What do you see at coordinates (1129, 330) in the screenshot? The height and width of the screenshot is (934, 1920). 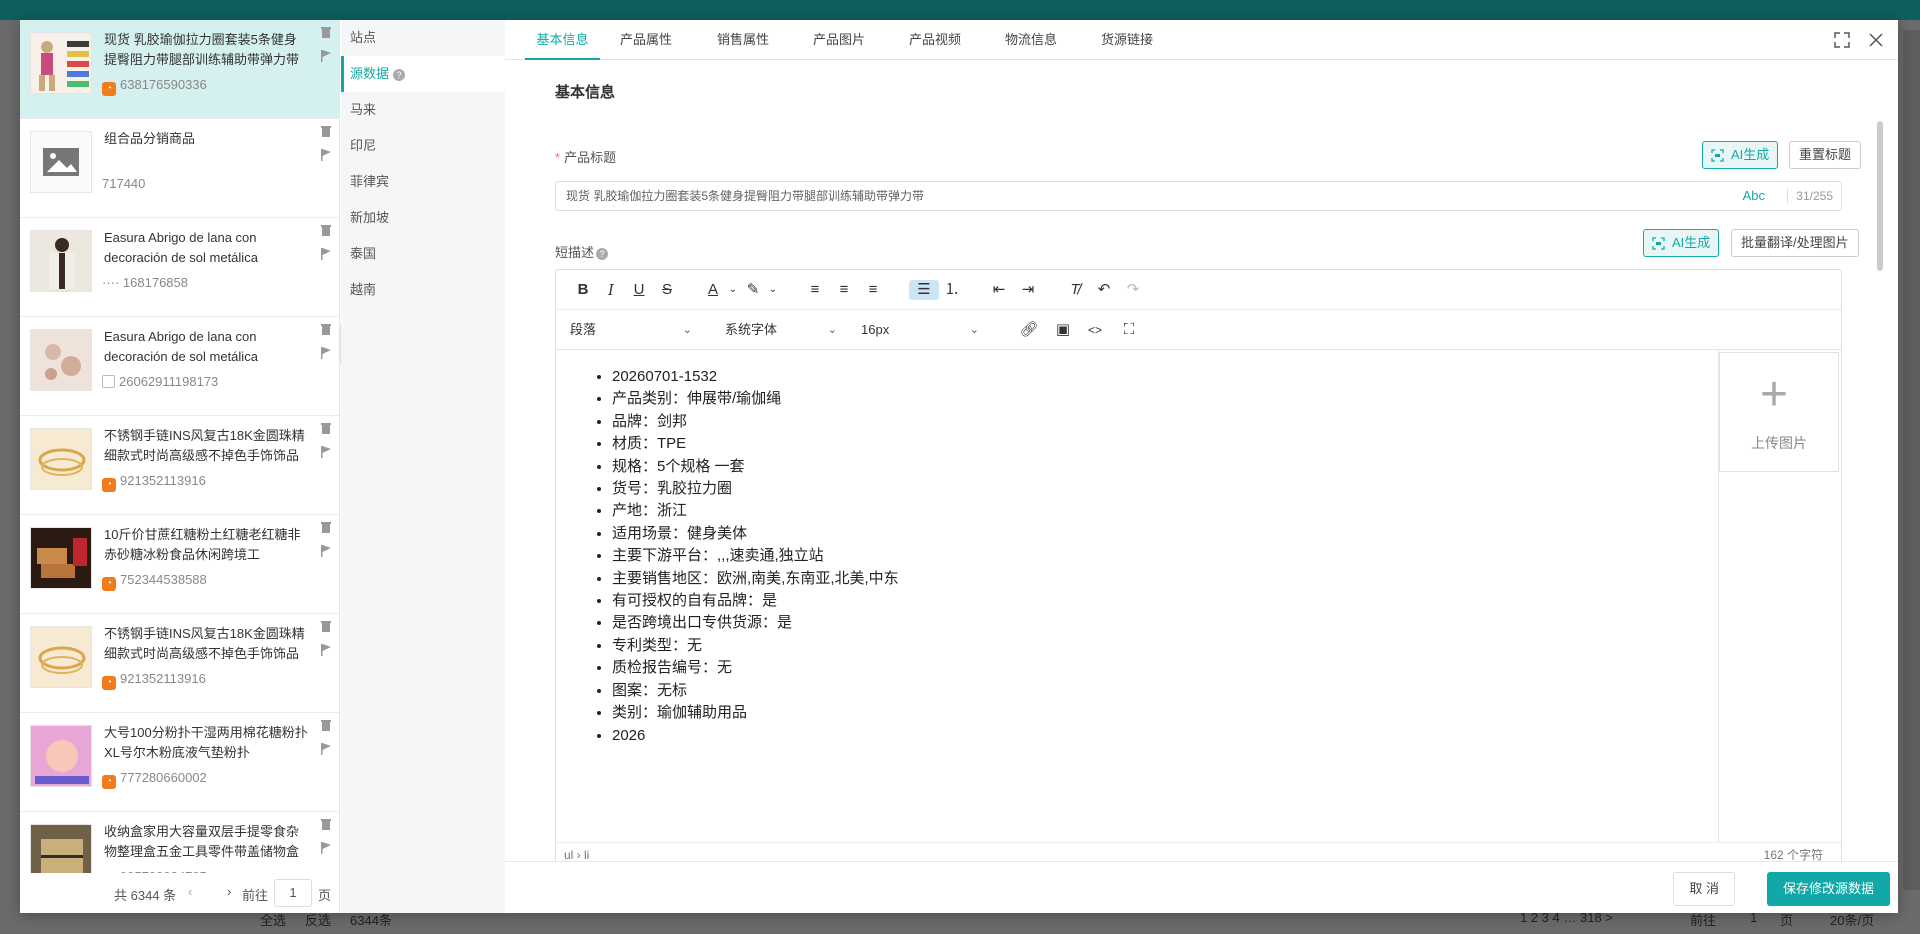 I see `fullscreen-editor-icon: ⛶` at bounding box center [1129, 330].